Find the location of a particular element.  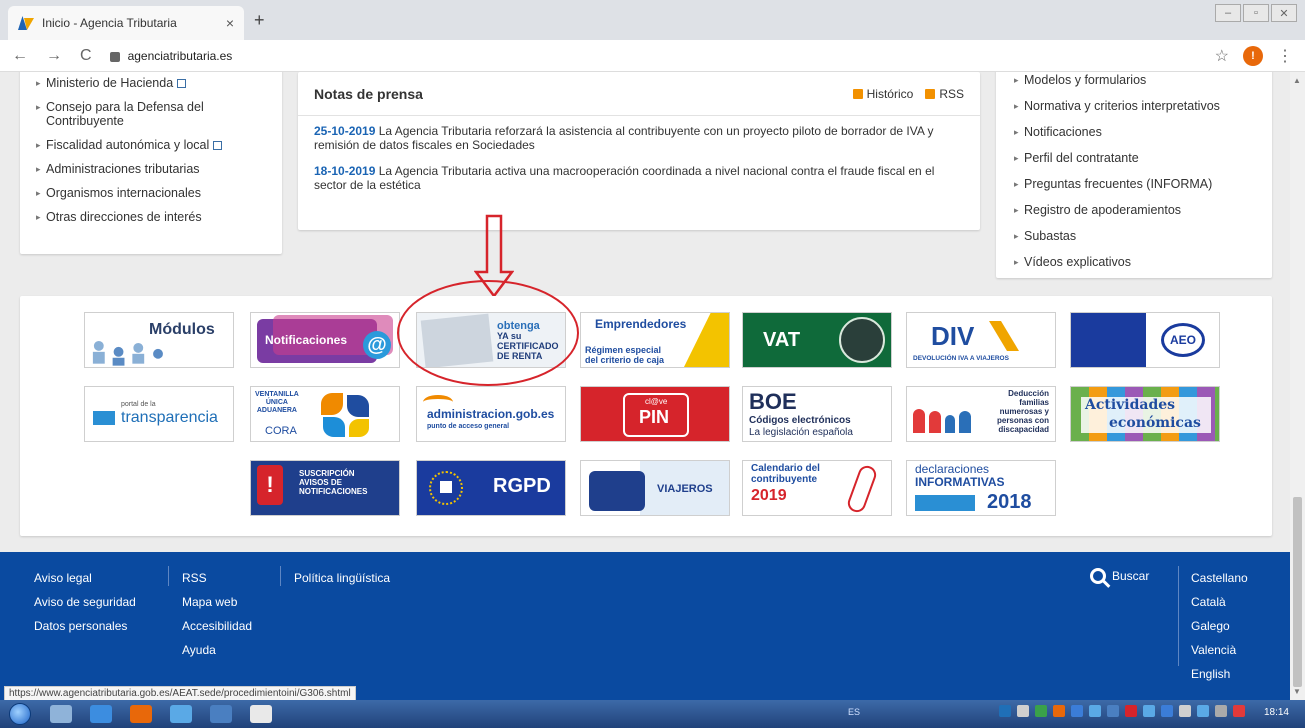

scrollbar-thumb is located at coordinates (1297, 592).